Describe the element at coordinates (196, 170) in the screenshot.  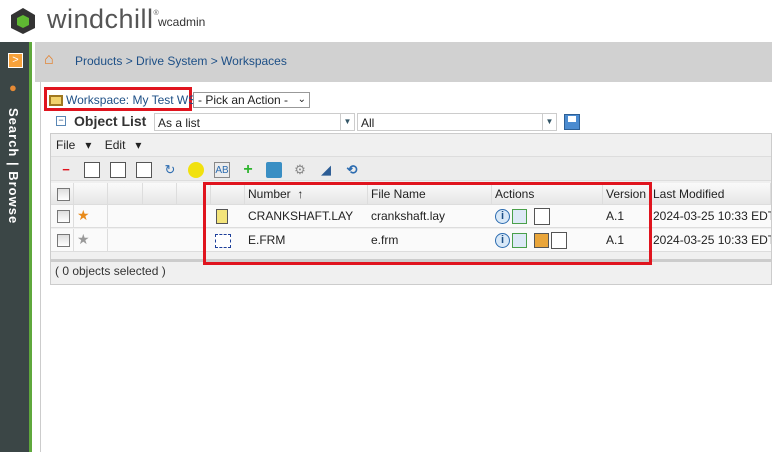
I see `set-target-icon` at that location.